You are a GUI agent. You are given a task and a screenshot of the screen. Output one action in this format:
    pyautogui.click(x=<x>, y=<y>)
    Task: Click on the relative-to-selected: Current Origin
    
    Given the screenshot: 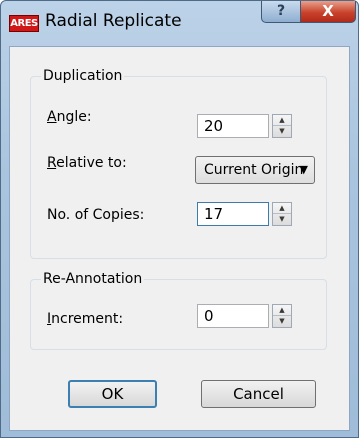 What is the action you would take?
    pyautogui.click(x=254, y=170)
    